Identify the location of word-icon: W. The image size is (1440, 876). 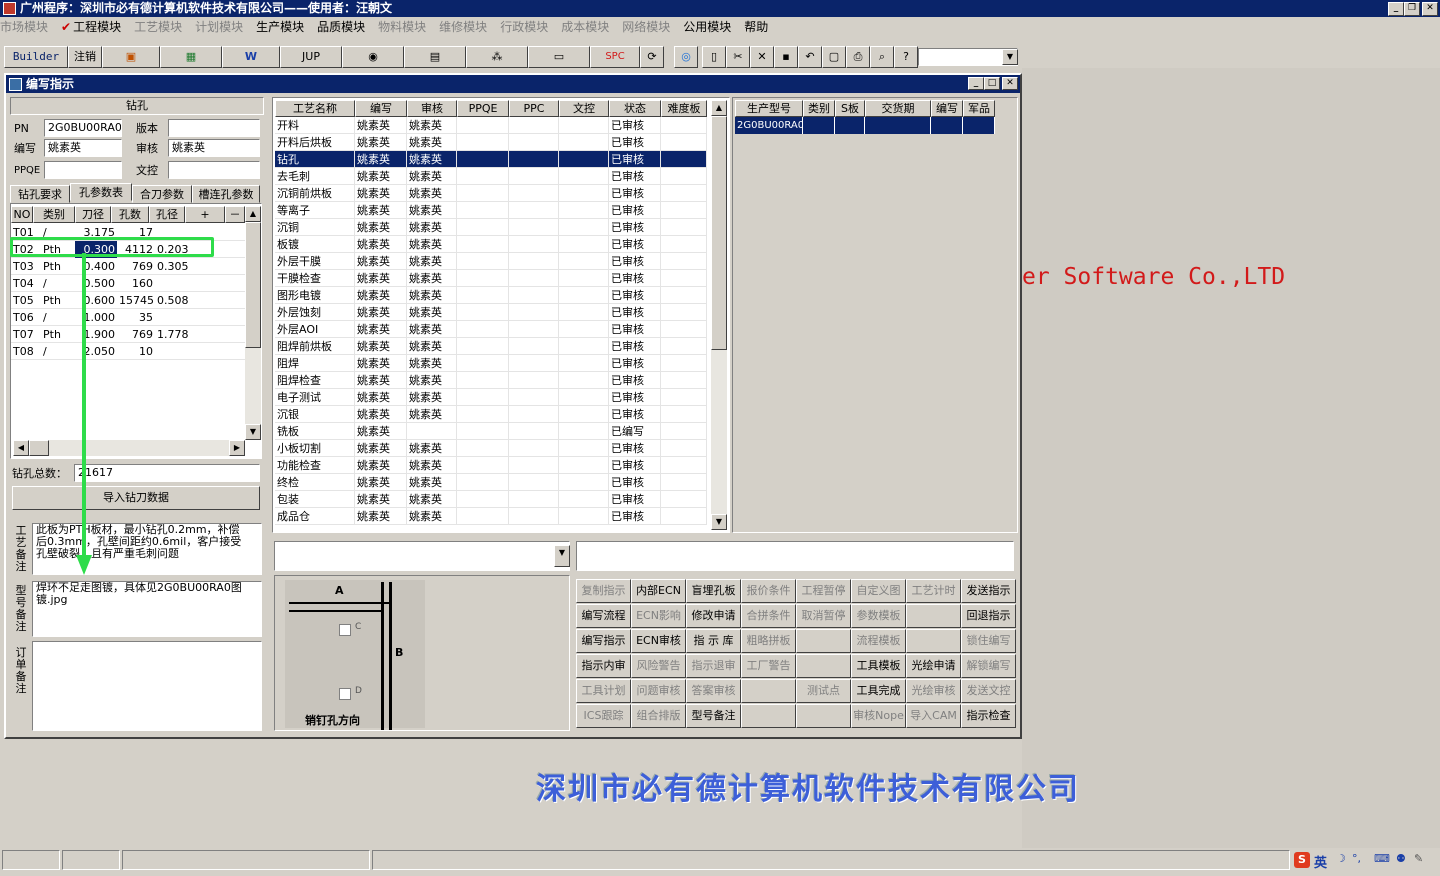
(251, 57).